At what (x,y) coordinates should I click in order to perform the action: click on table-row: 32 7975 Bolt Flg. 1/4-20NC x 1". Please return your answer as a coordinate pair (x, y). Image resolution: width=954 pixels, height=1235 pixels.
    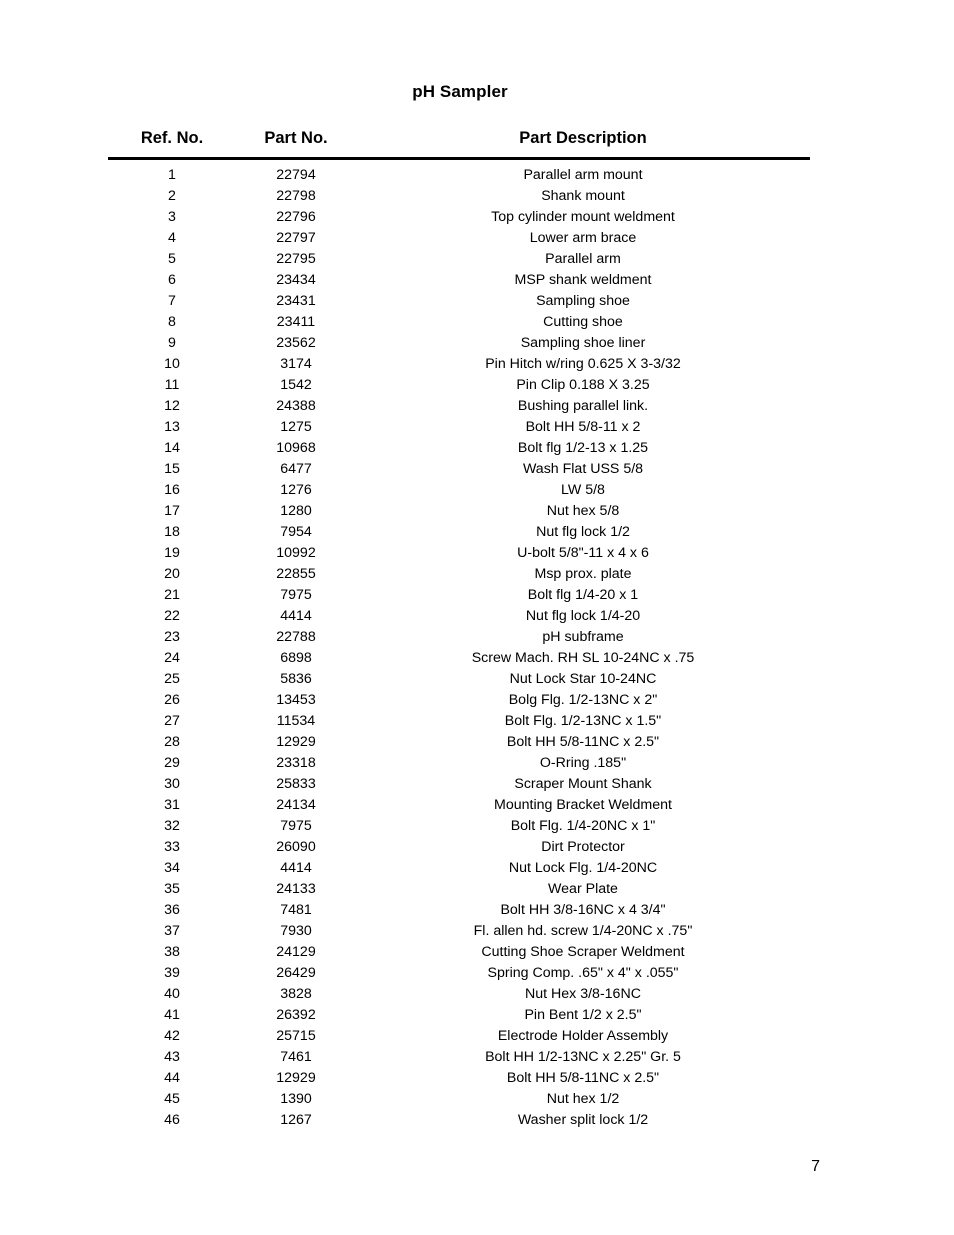
    Looking at the image, I should click on (459, 826).